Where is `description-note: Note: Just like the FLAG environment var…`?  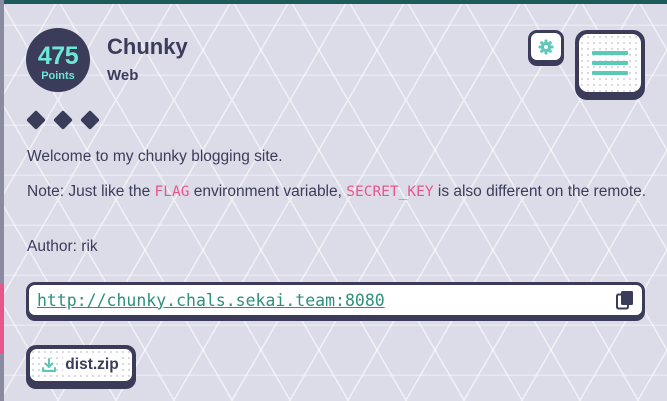
description-note: Note: Just like the FLAG environment var… is located at coordinates (337, 192).